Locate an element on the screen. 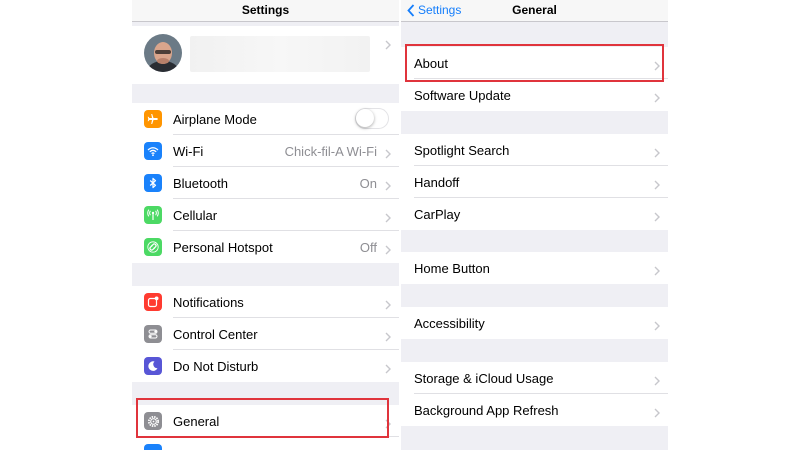  row-label: Handoff is located at coordinates (437, 182).